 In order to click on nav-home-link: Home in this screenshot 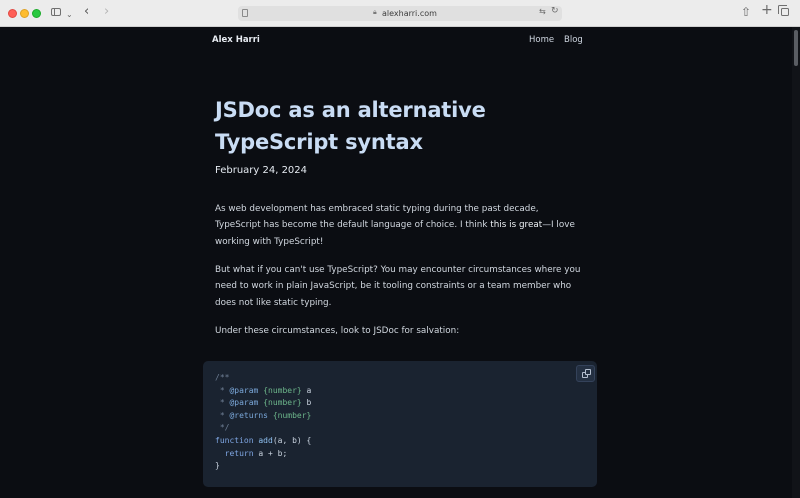, I will do `click(541, 40)`.